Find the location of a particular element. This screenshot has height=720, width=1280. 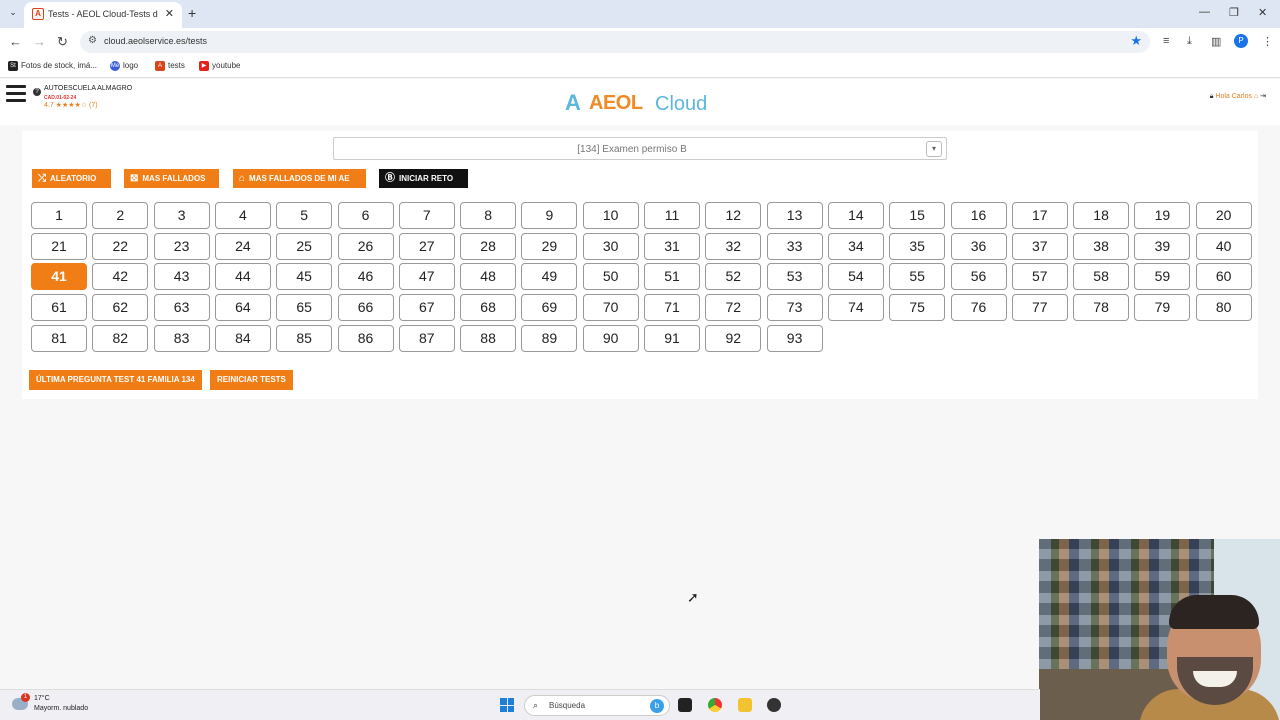

test-button: 4 is located at coordinates (242, 215).